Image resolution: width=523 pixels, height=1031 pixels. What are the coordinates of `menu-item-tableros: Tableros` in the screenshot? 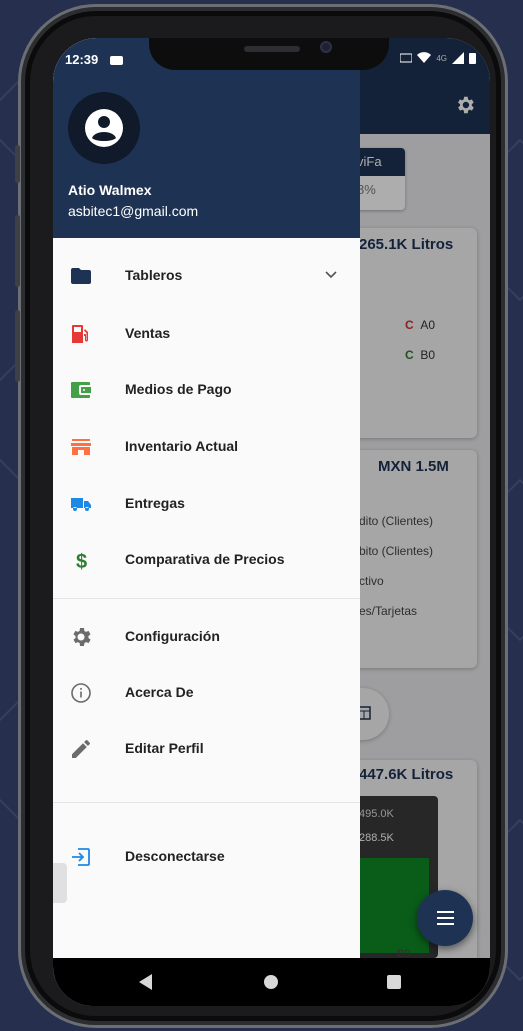 It's located at (206, 276).